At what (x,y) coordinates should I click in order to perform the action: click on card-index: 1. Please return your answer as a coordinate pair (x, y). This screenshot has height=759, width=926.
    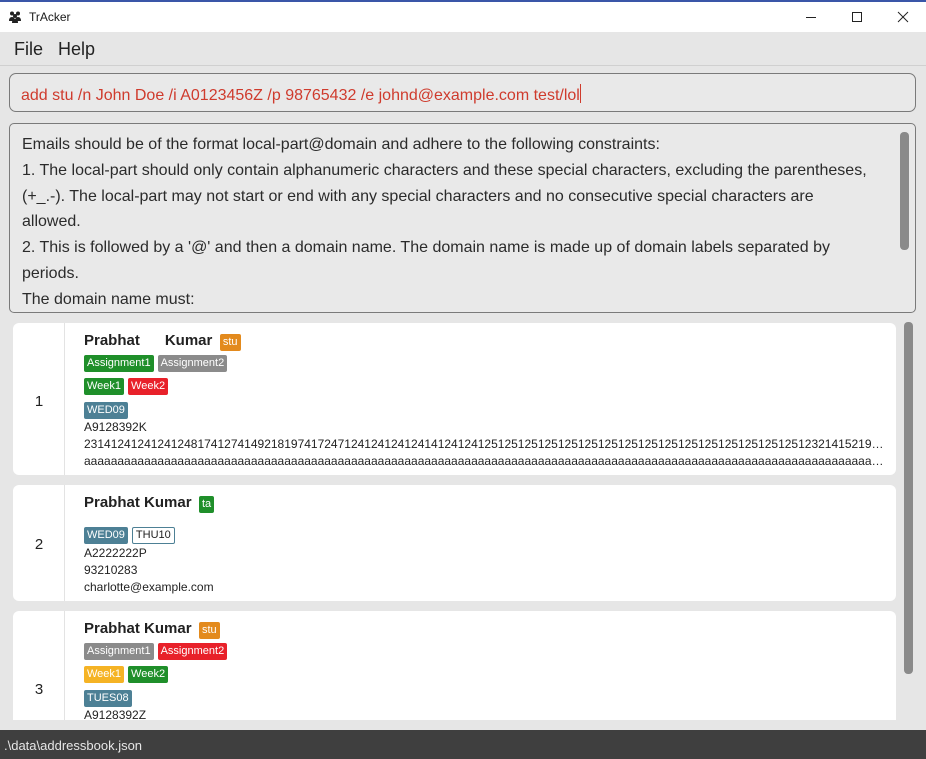
    Looking at the image, I should click on (39, 401).